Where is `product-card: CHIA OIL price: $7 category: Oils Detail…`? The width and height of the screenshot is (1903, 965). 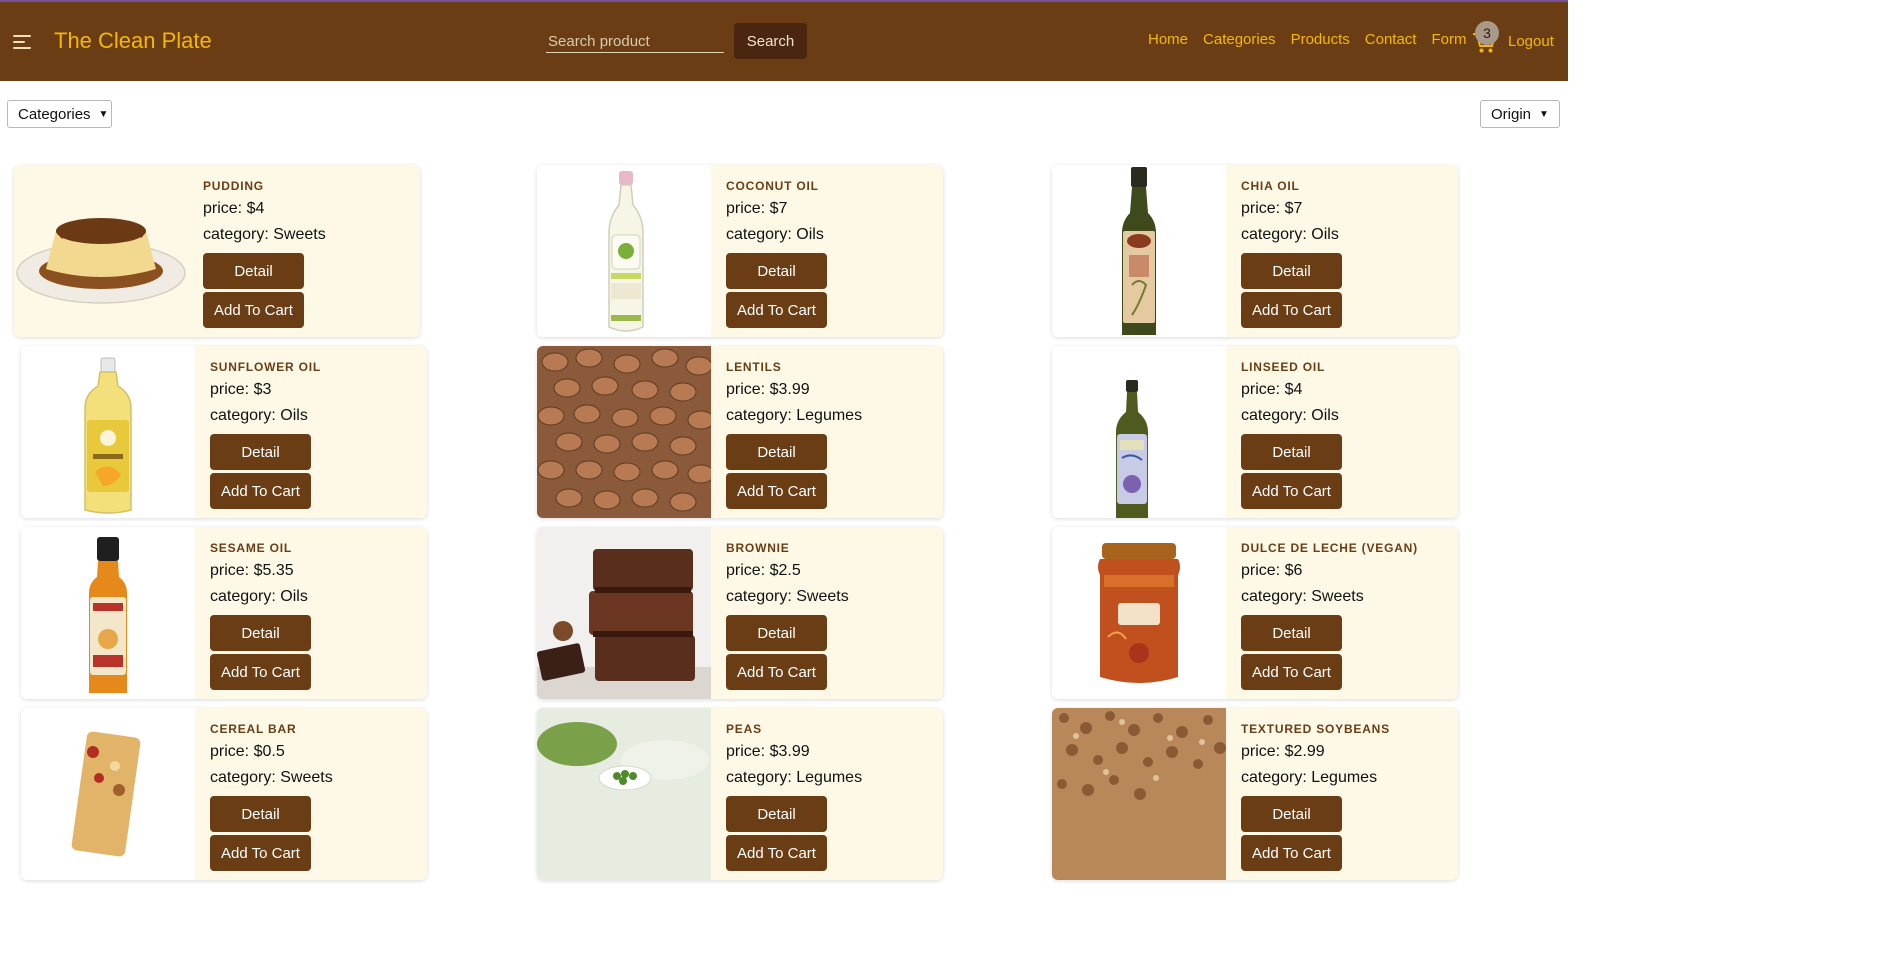 product-card: CHIA OIL price: $7 category: Oils Detail… is located at coordinates (1255, 251).